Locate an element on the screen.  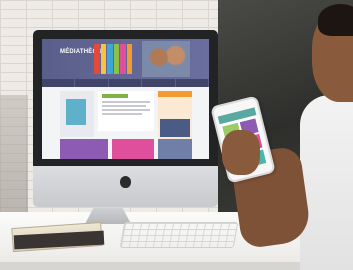
header-photo is located at coordinates (166, 59).